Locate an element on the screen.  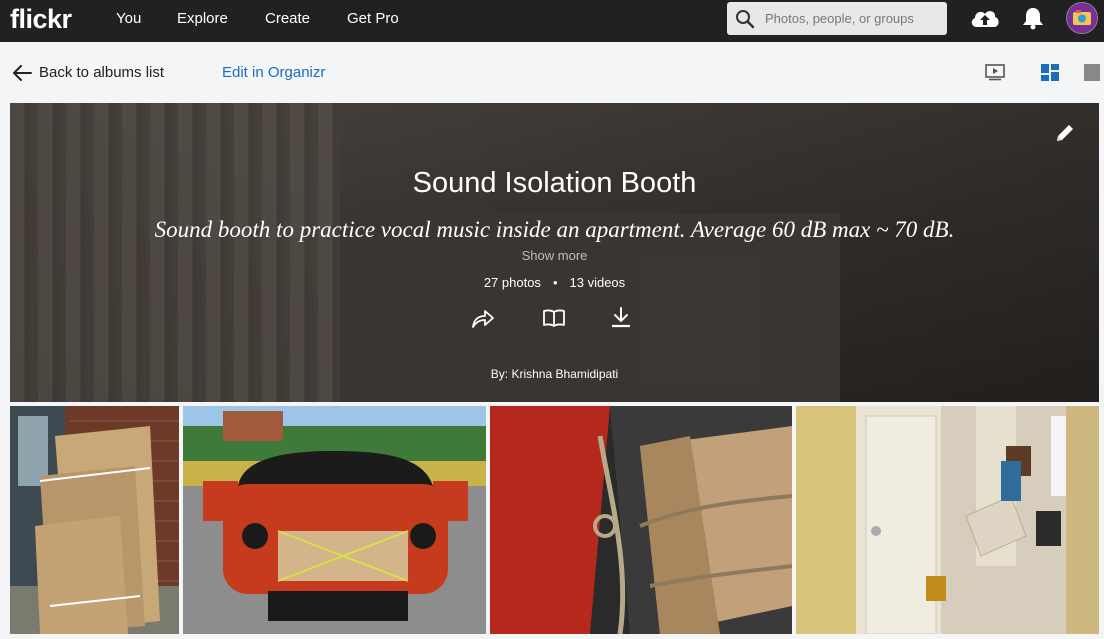
nav-you: You is located at coordinates (128, 18).